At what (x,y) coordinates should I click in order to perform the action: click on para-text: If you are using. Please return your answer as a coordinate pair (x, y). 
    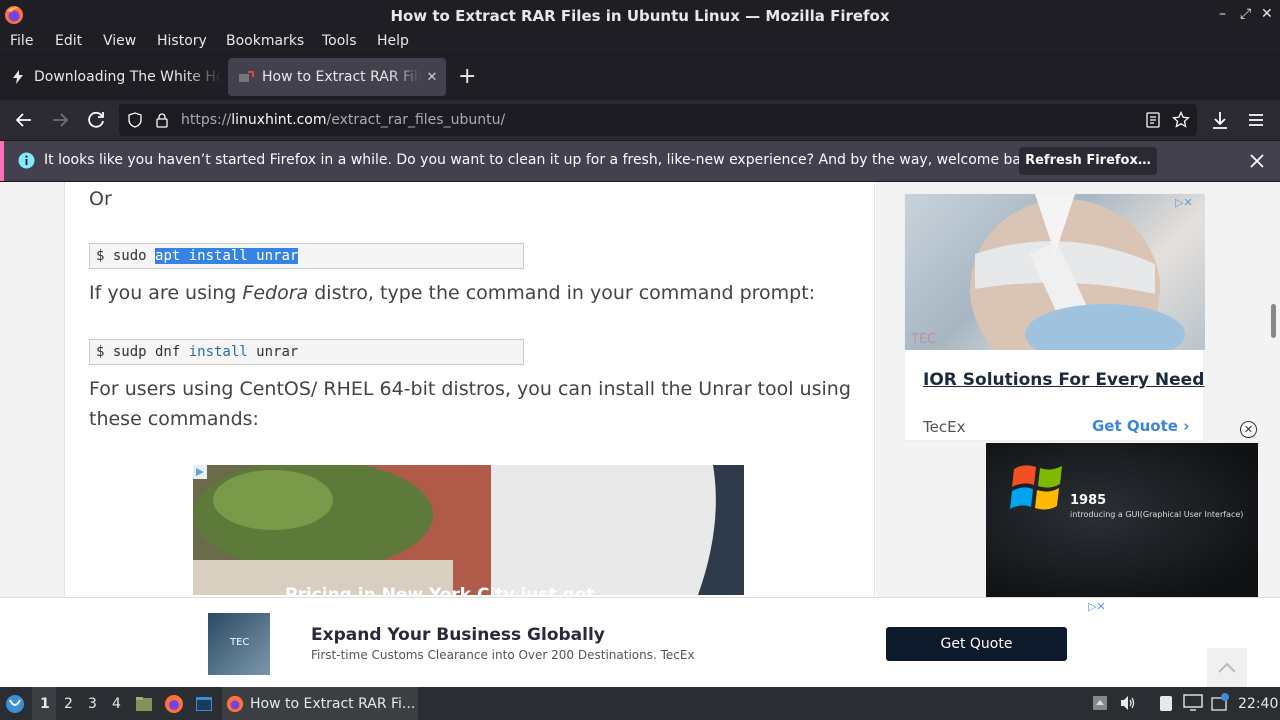
    Looking at the image, I should click on (166, 293).